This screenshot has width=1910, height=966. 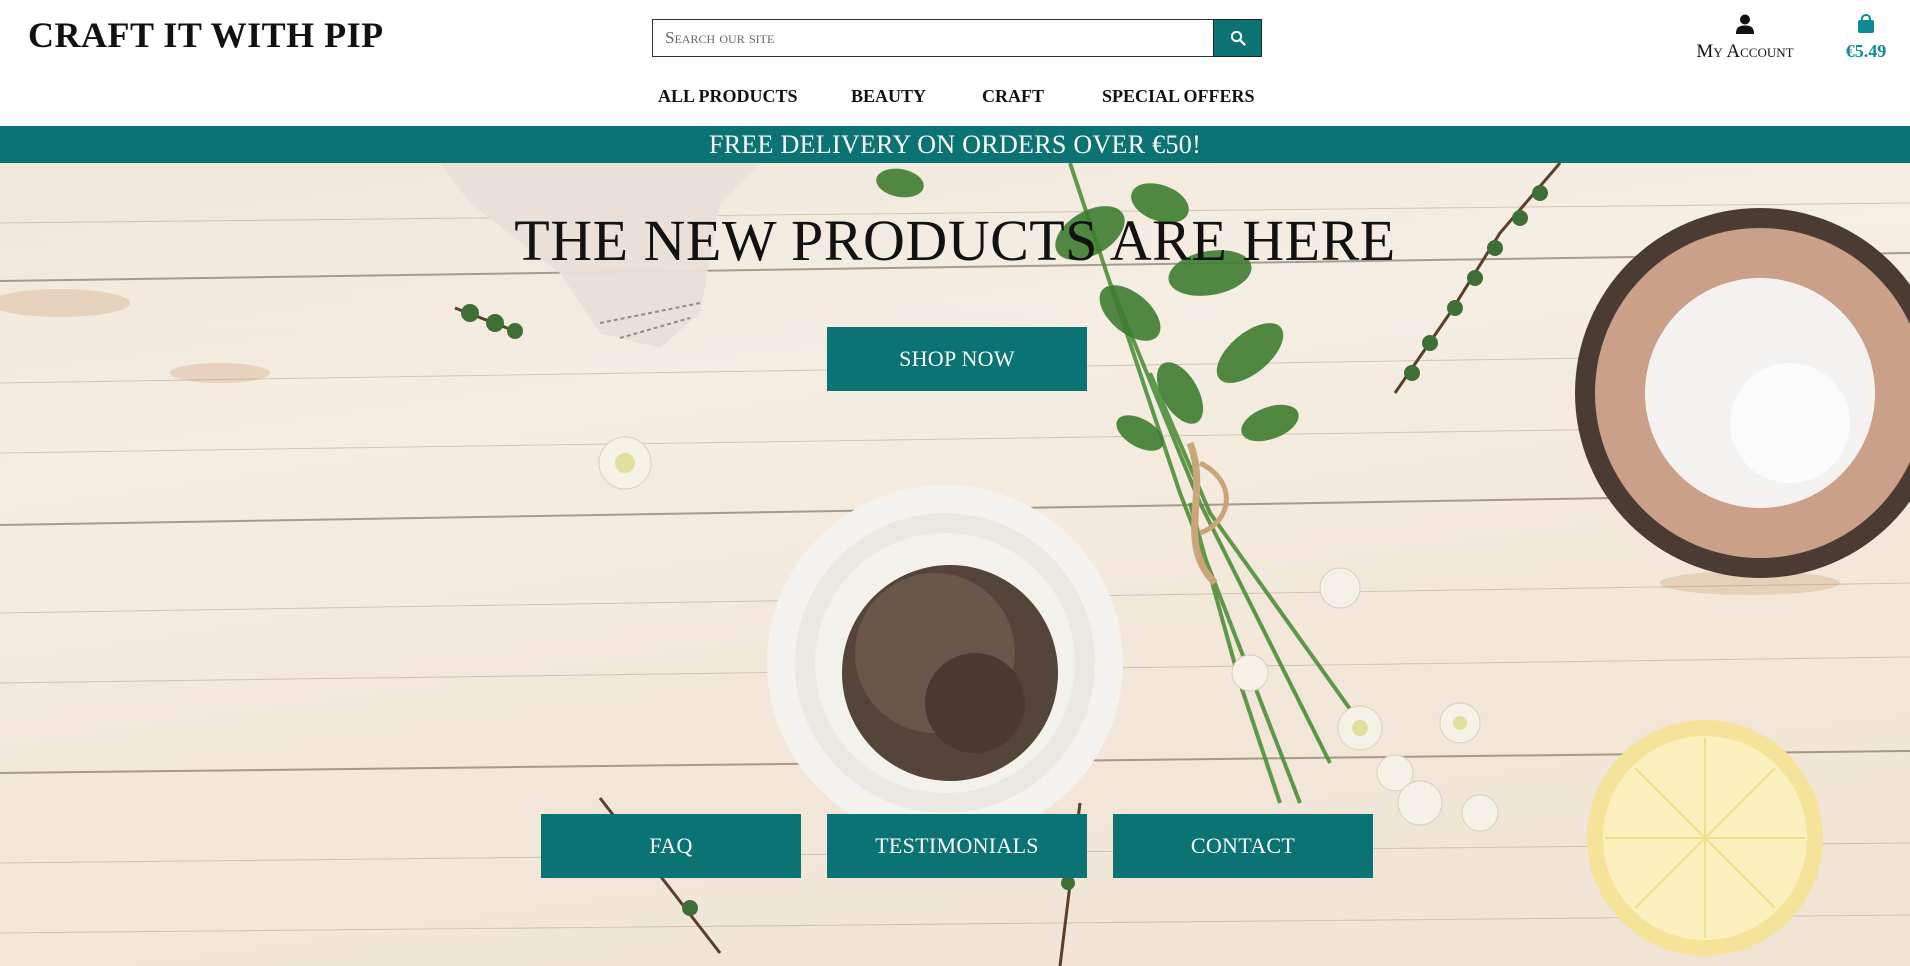 I want to click on nav-craft: CRAFT, so click(x=1013, y=96).